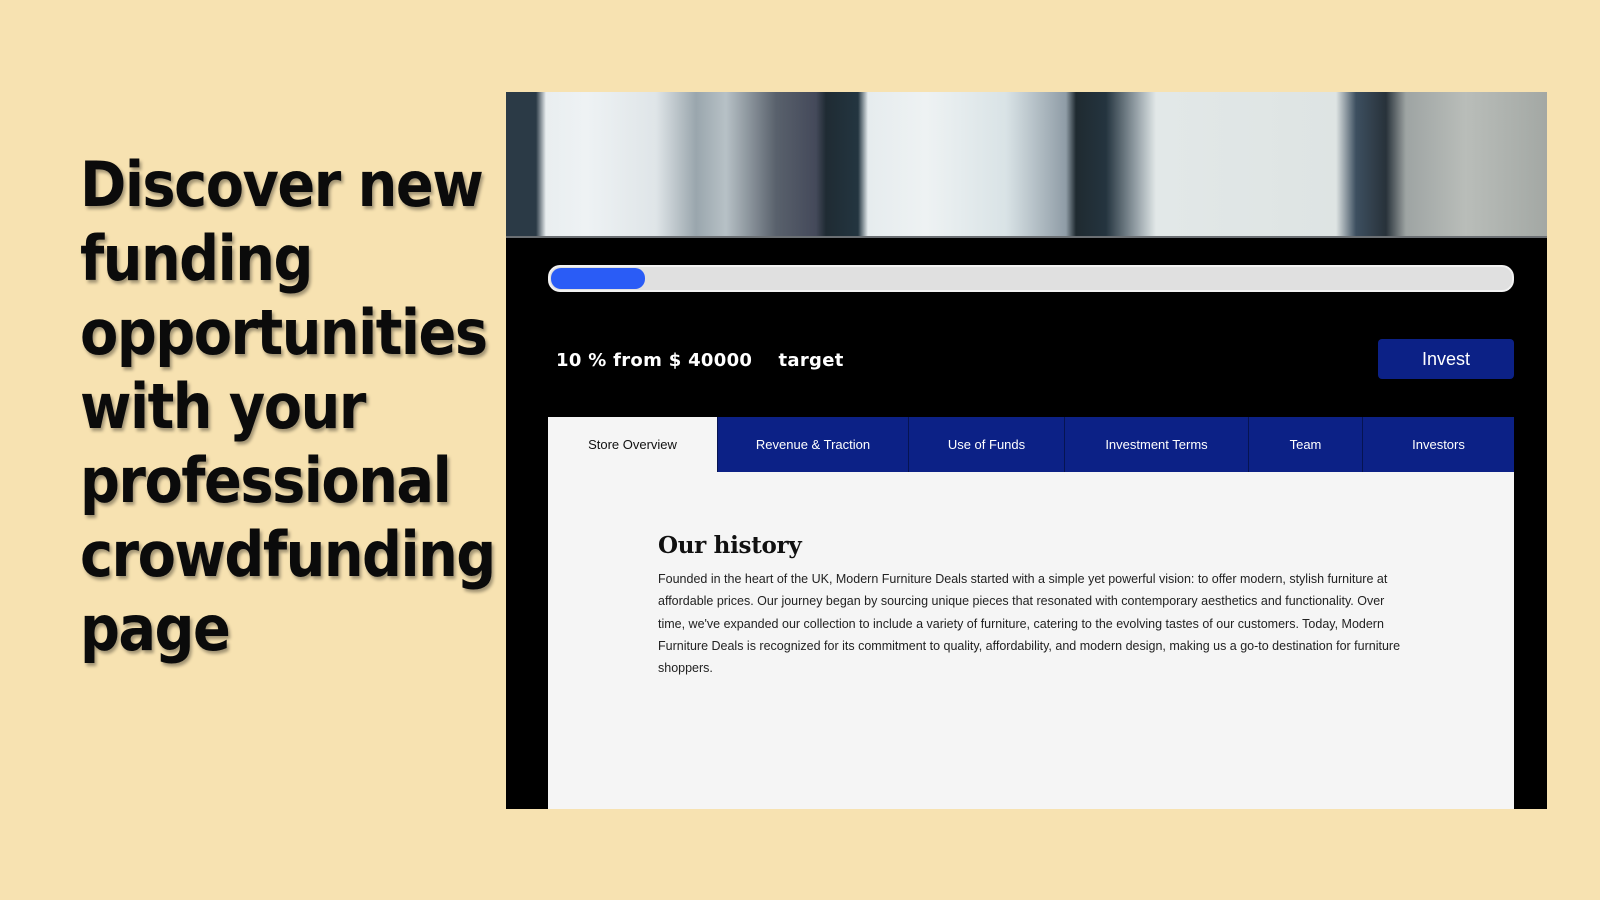 The image size is (1600, 900). Describe the element at coordinates (266, 480) in the screenshot. I see `headline-line: professional` at that location.